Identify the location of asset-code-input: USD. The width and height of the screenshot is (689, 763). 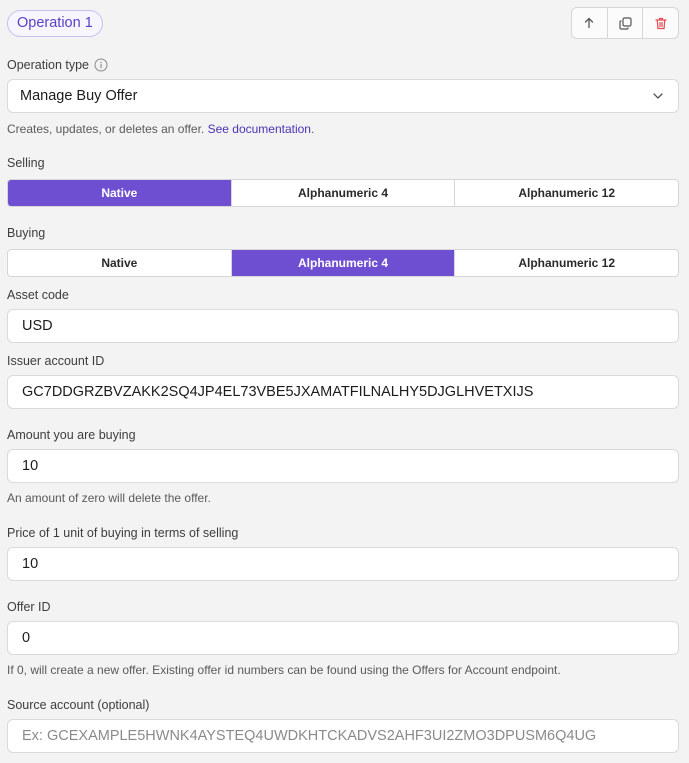
(343, 326).